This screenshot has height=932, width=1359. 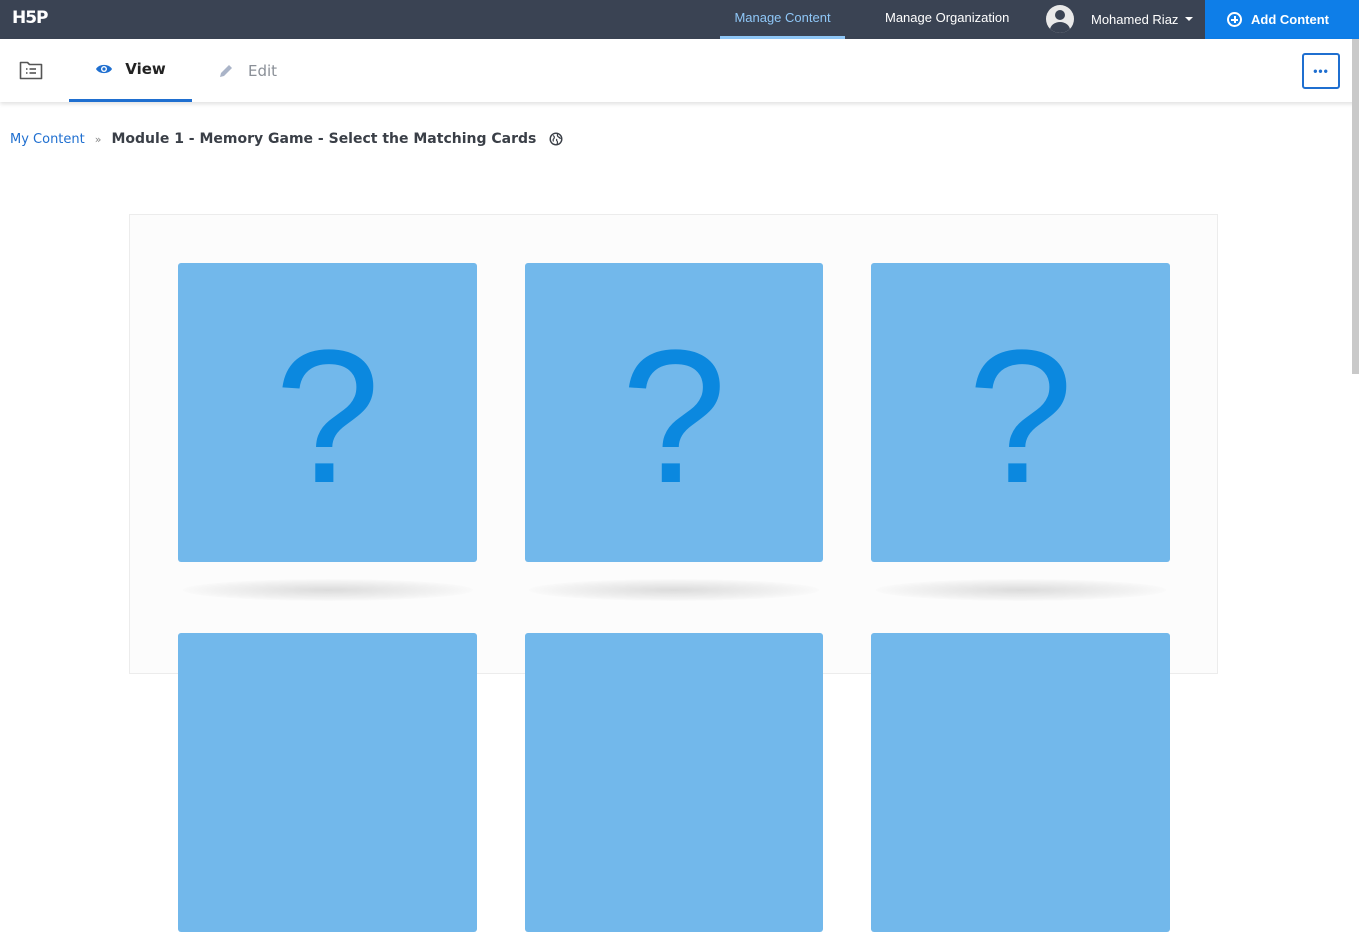 What do you see at coordinates (556, 139) in the screenshot?
I see `globe-icon` at bounding box center [556, 139].